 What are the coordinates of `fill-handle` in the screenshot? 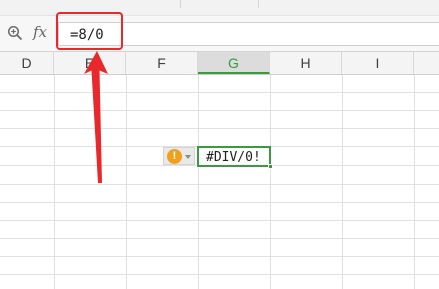 It's located at (270, 166).